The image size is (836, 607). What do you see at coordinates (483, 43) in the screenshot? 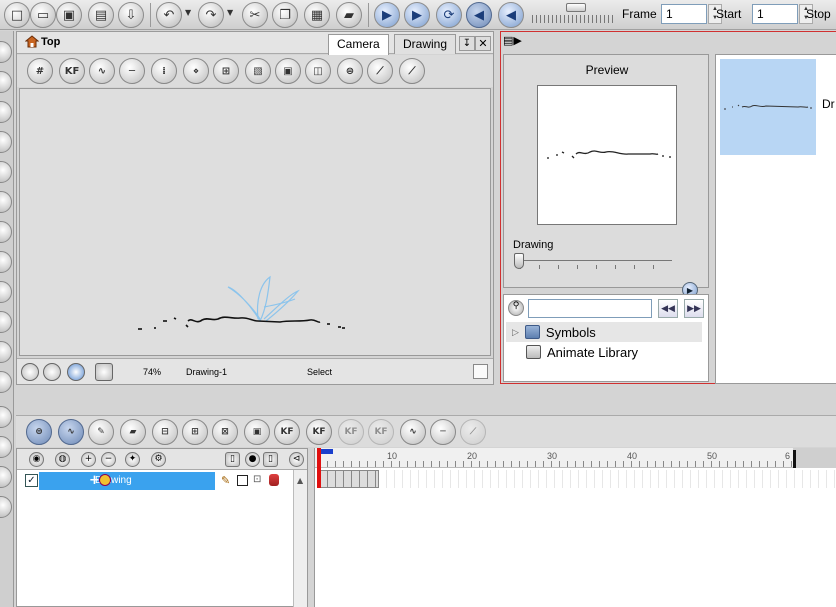
I see `close-panel-icon: ✕` at bounding box center [483, 43].